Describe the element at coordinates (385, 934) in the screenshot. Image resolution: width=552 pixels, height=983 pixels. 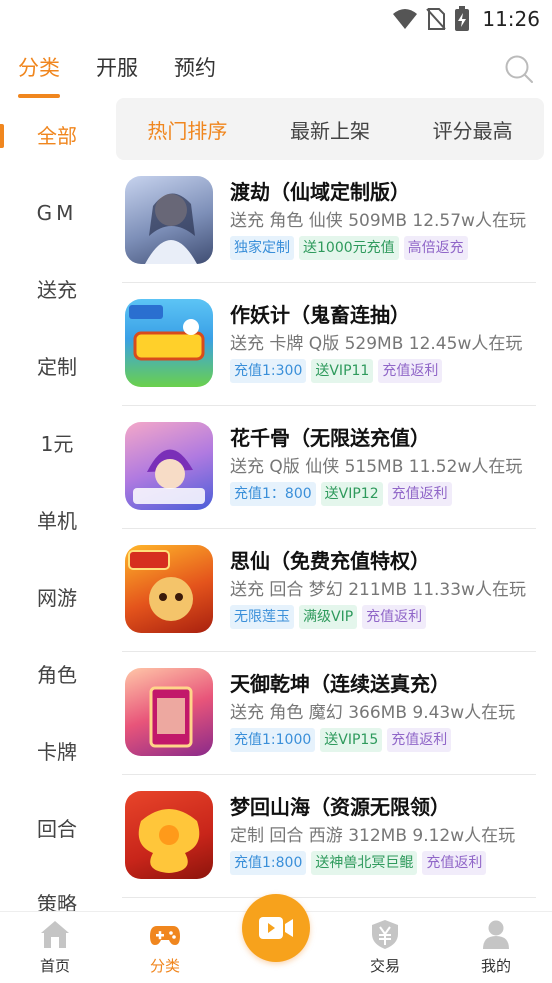
I see `trade-shield-icon` at that location.